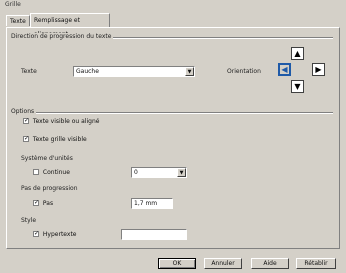  I want to click on pass-checkbox: ✓, so click(36, 203).